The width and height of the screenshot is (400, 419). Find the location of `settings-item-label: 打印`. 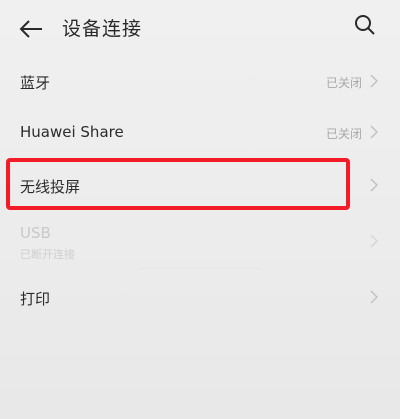

settings-item-label: 打印 is located at coordinates (35, 299).